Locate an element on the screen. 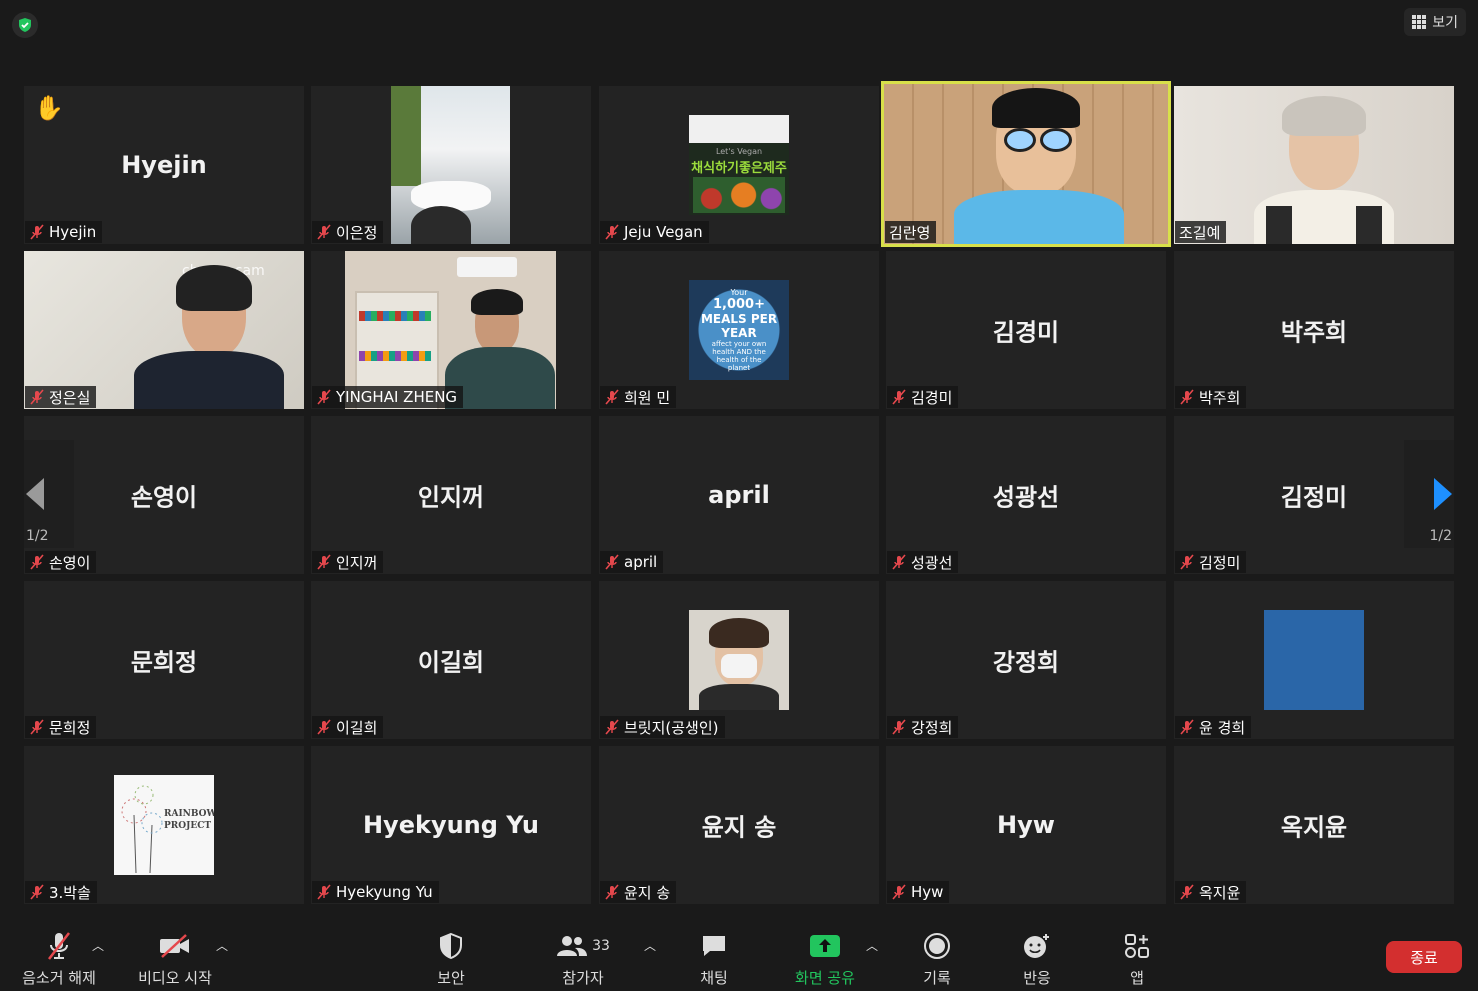  participant-tile-eunsil: chromacam 정은실 is located at coordinates (164, 330).